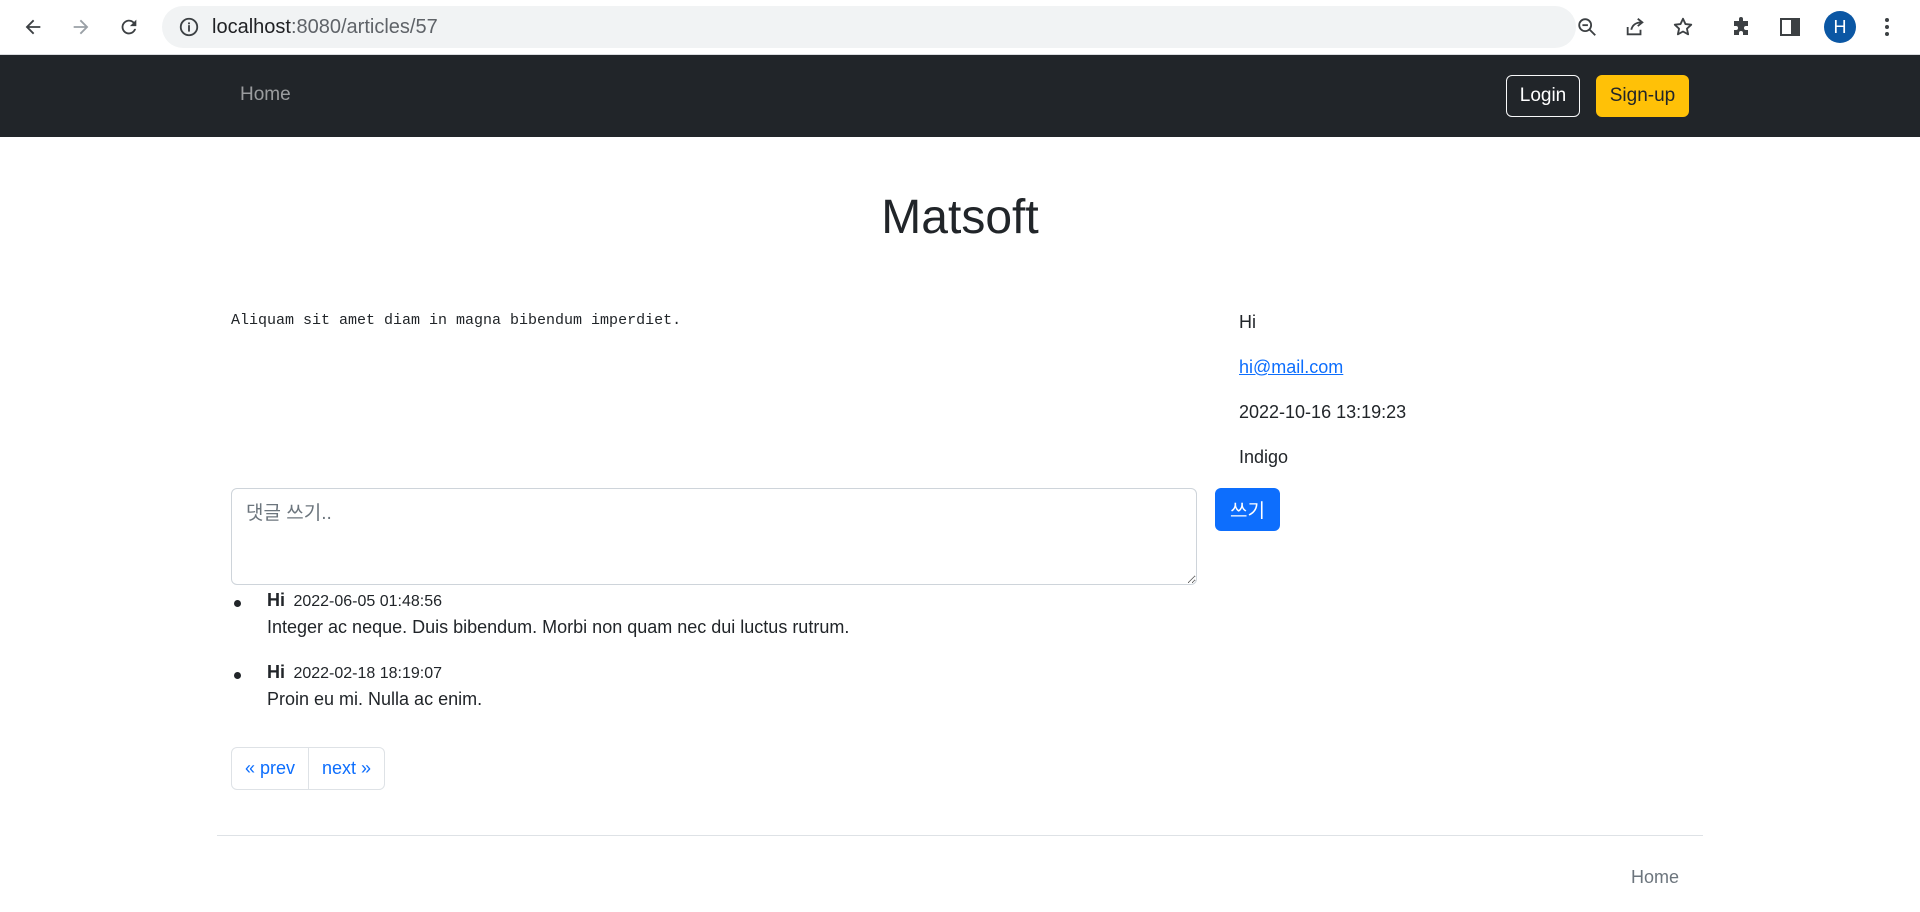 This screenshot has height=912, width=1920. Describe the element at coordinates (714, 536) in the screenshot. I see `comment-input` at that location.